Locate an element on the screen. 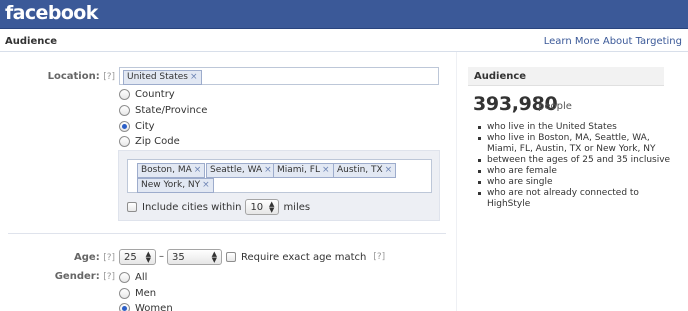 The height and width of the screenshot is (311, 688). exact-age-checkbox is located at coordinates (231, 257).